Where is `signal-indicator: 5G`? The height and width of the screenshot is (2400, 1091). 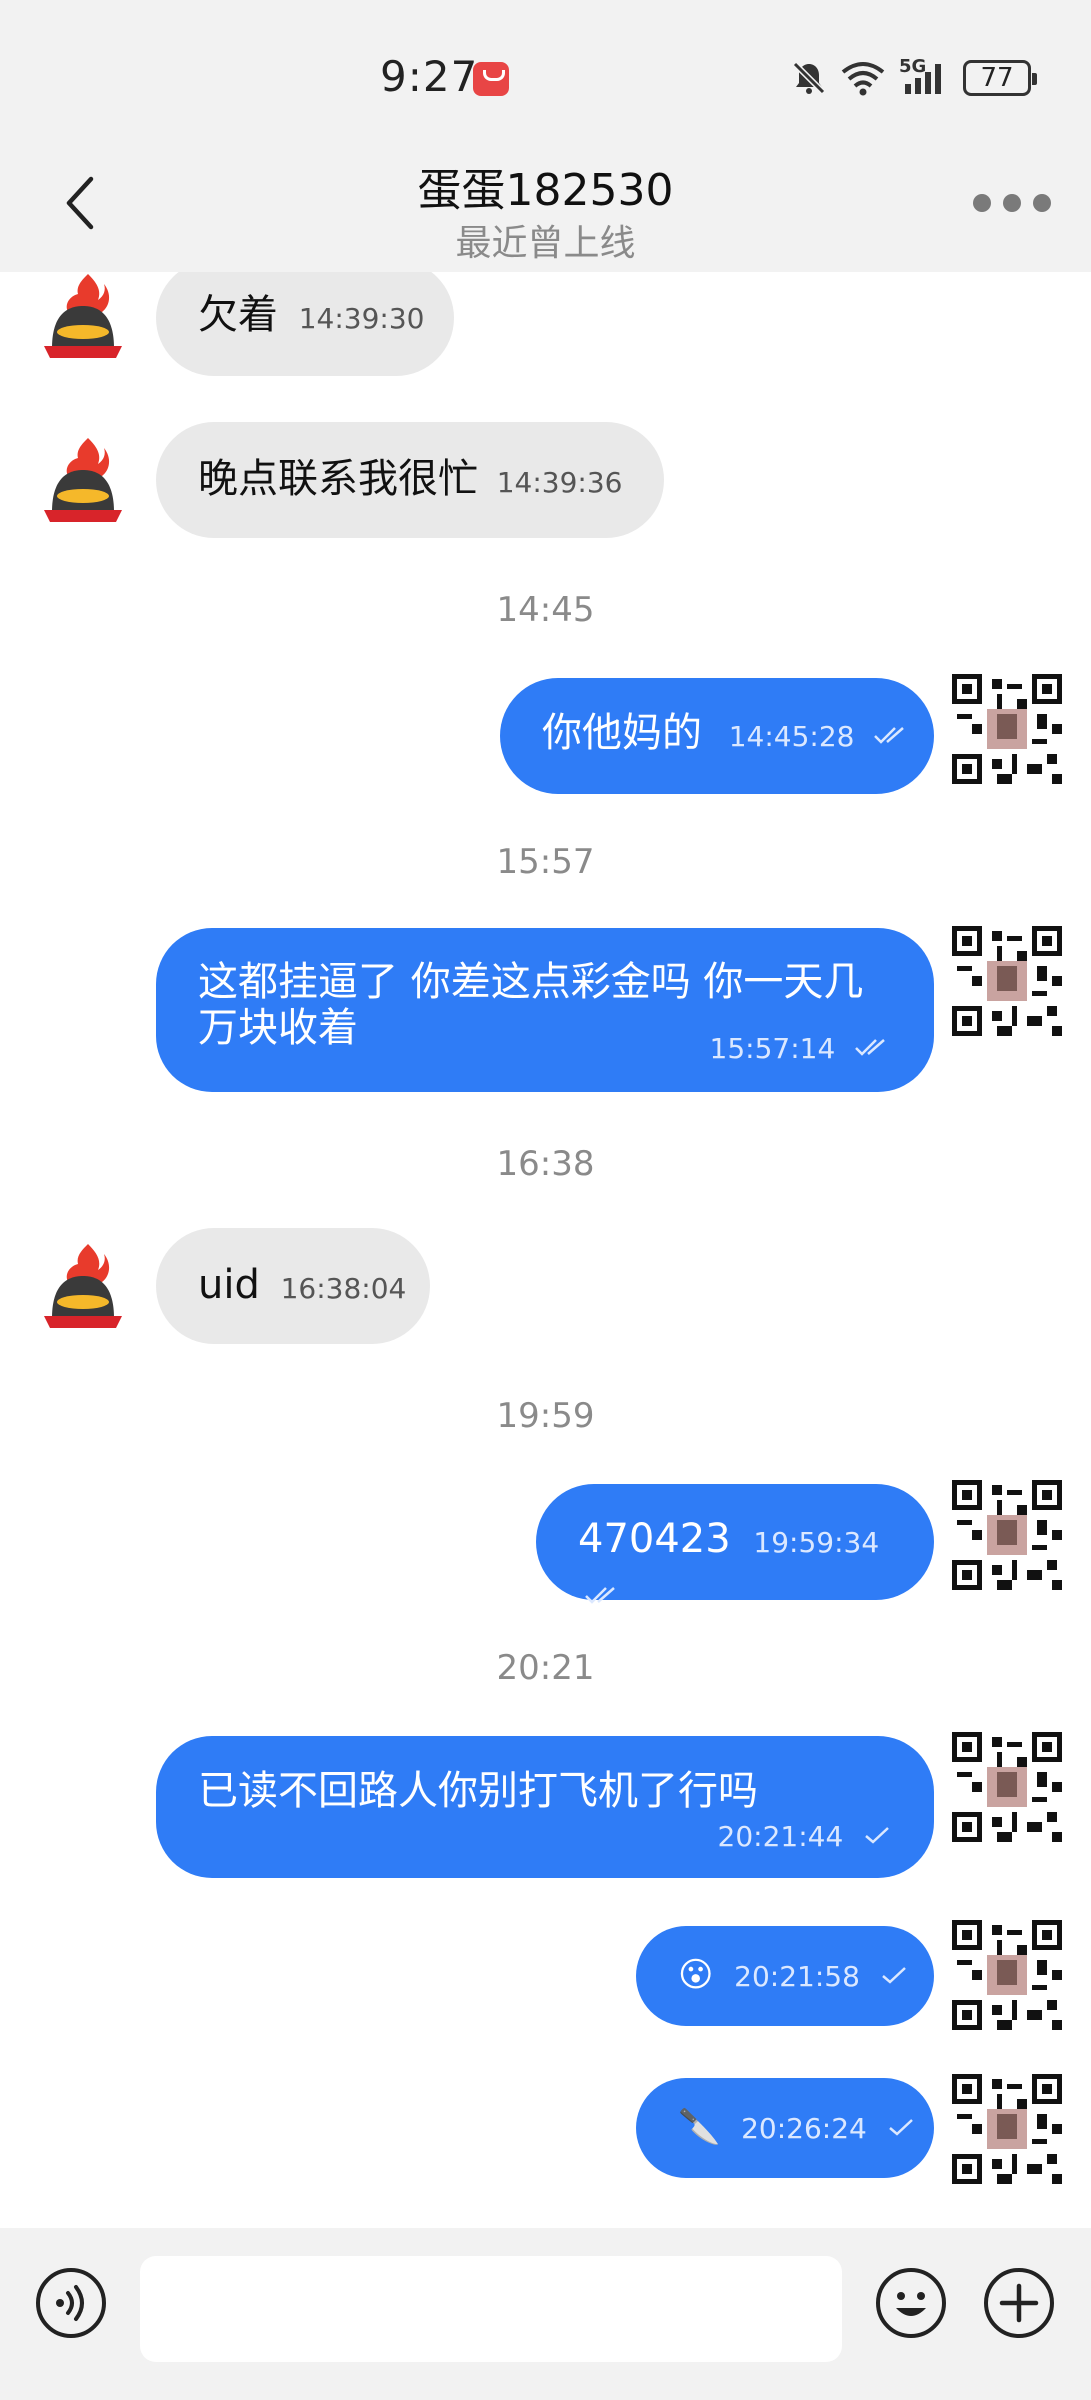 signal-indicator: 5G is located at coordinates (924, 76).